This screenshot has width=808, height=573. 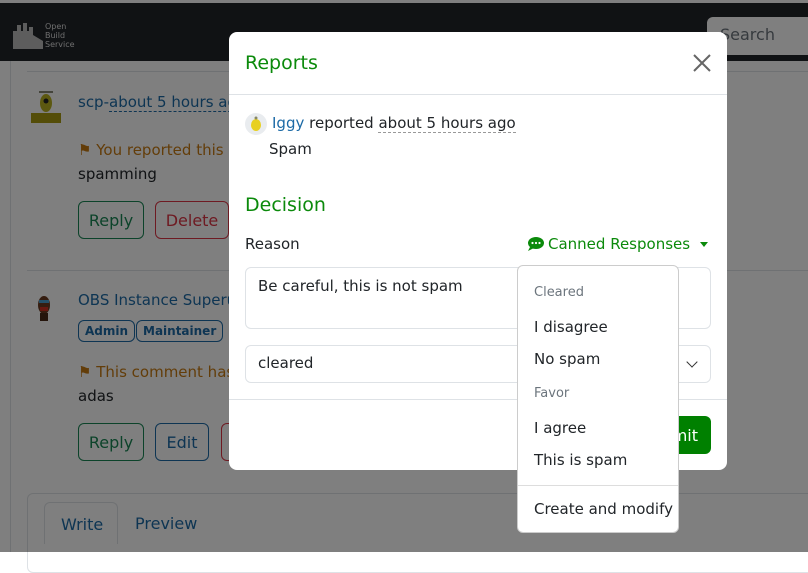 What do you see at coordinates (559, 292) in the screenshot?
I see `dropdown-header-cleared: Cleared` at bounding box center [559, 292].